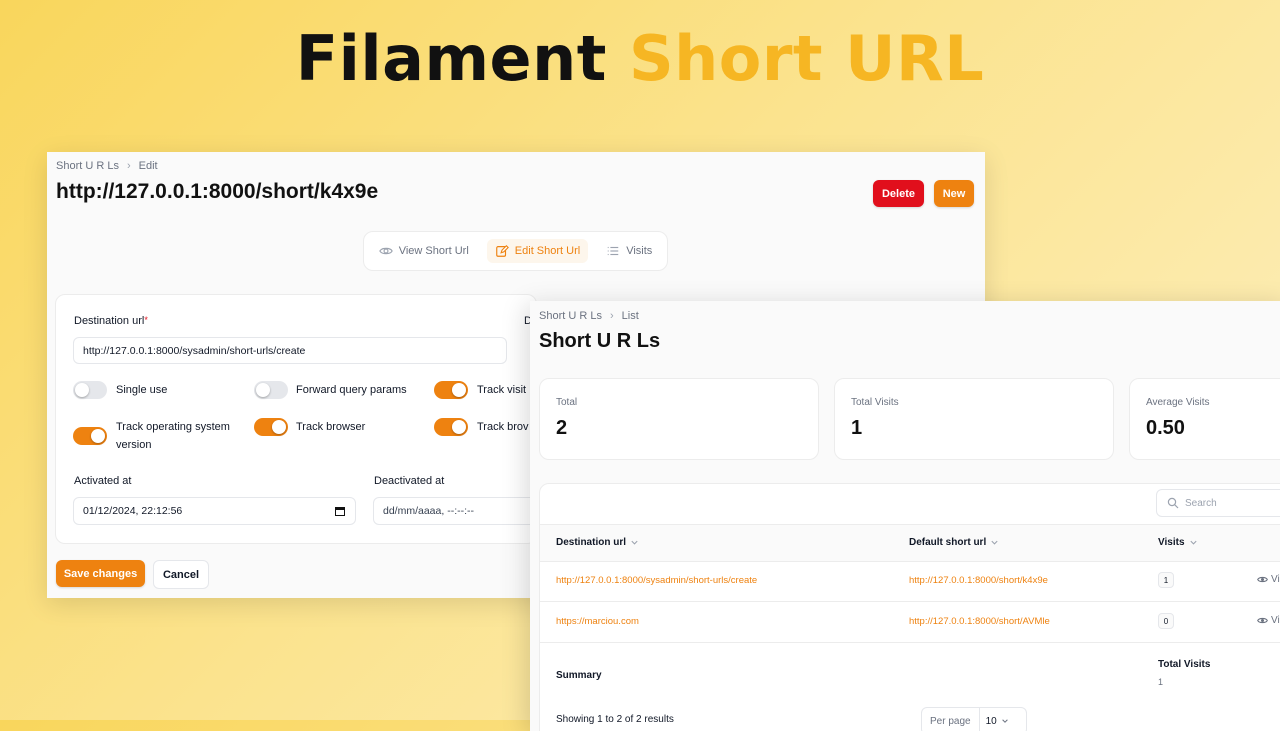 This screenshot has height=731, width=1280. Describe the element at coordinates (214, 511) in the screenshot. I see `activated-at-input: 01/12/2024, 22:12:56` at that location.